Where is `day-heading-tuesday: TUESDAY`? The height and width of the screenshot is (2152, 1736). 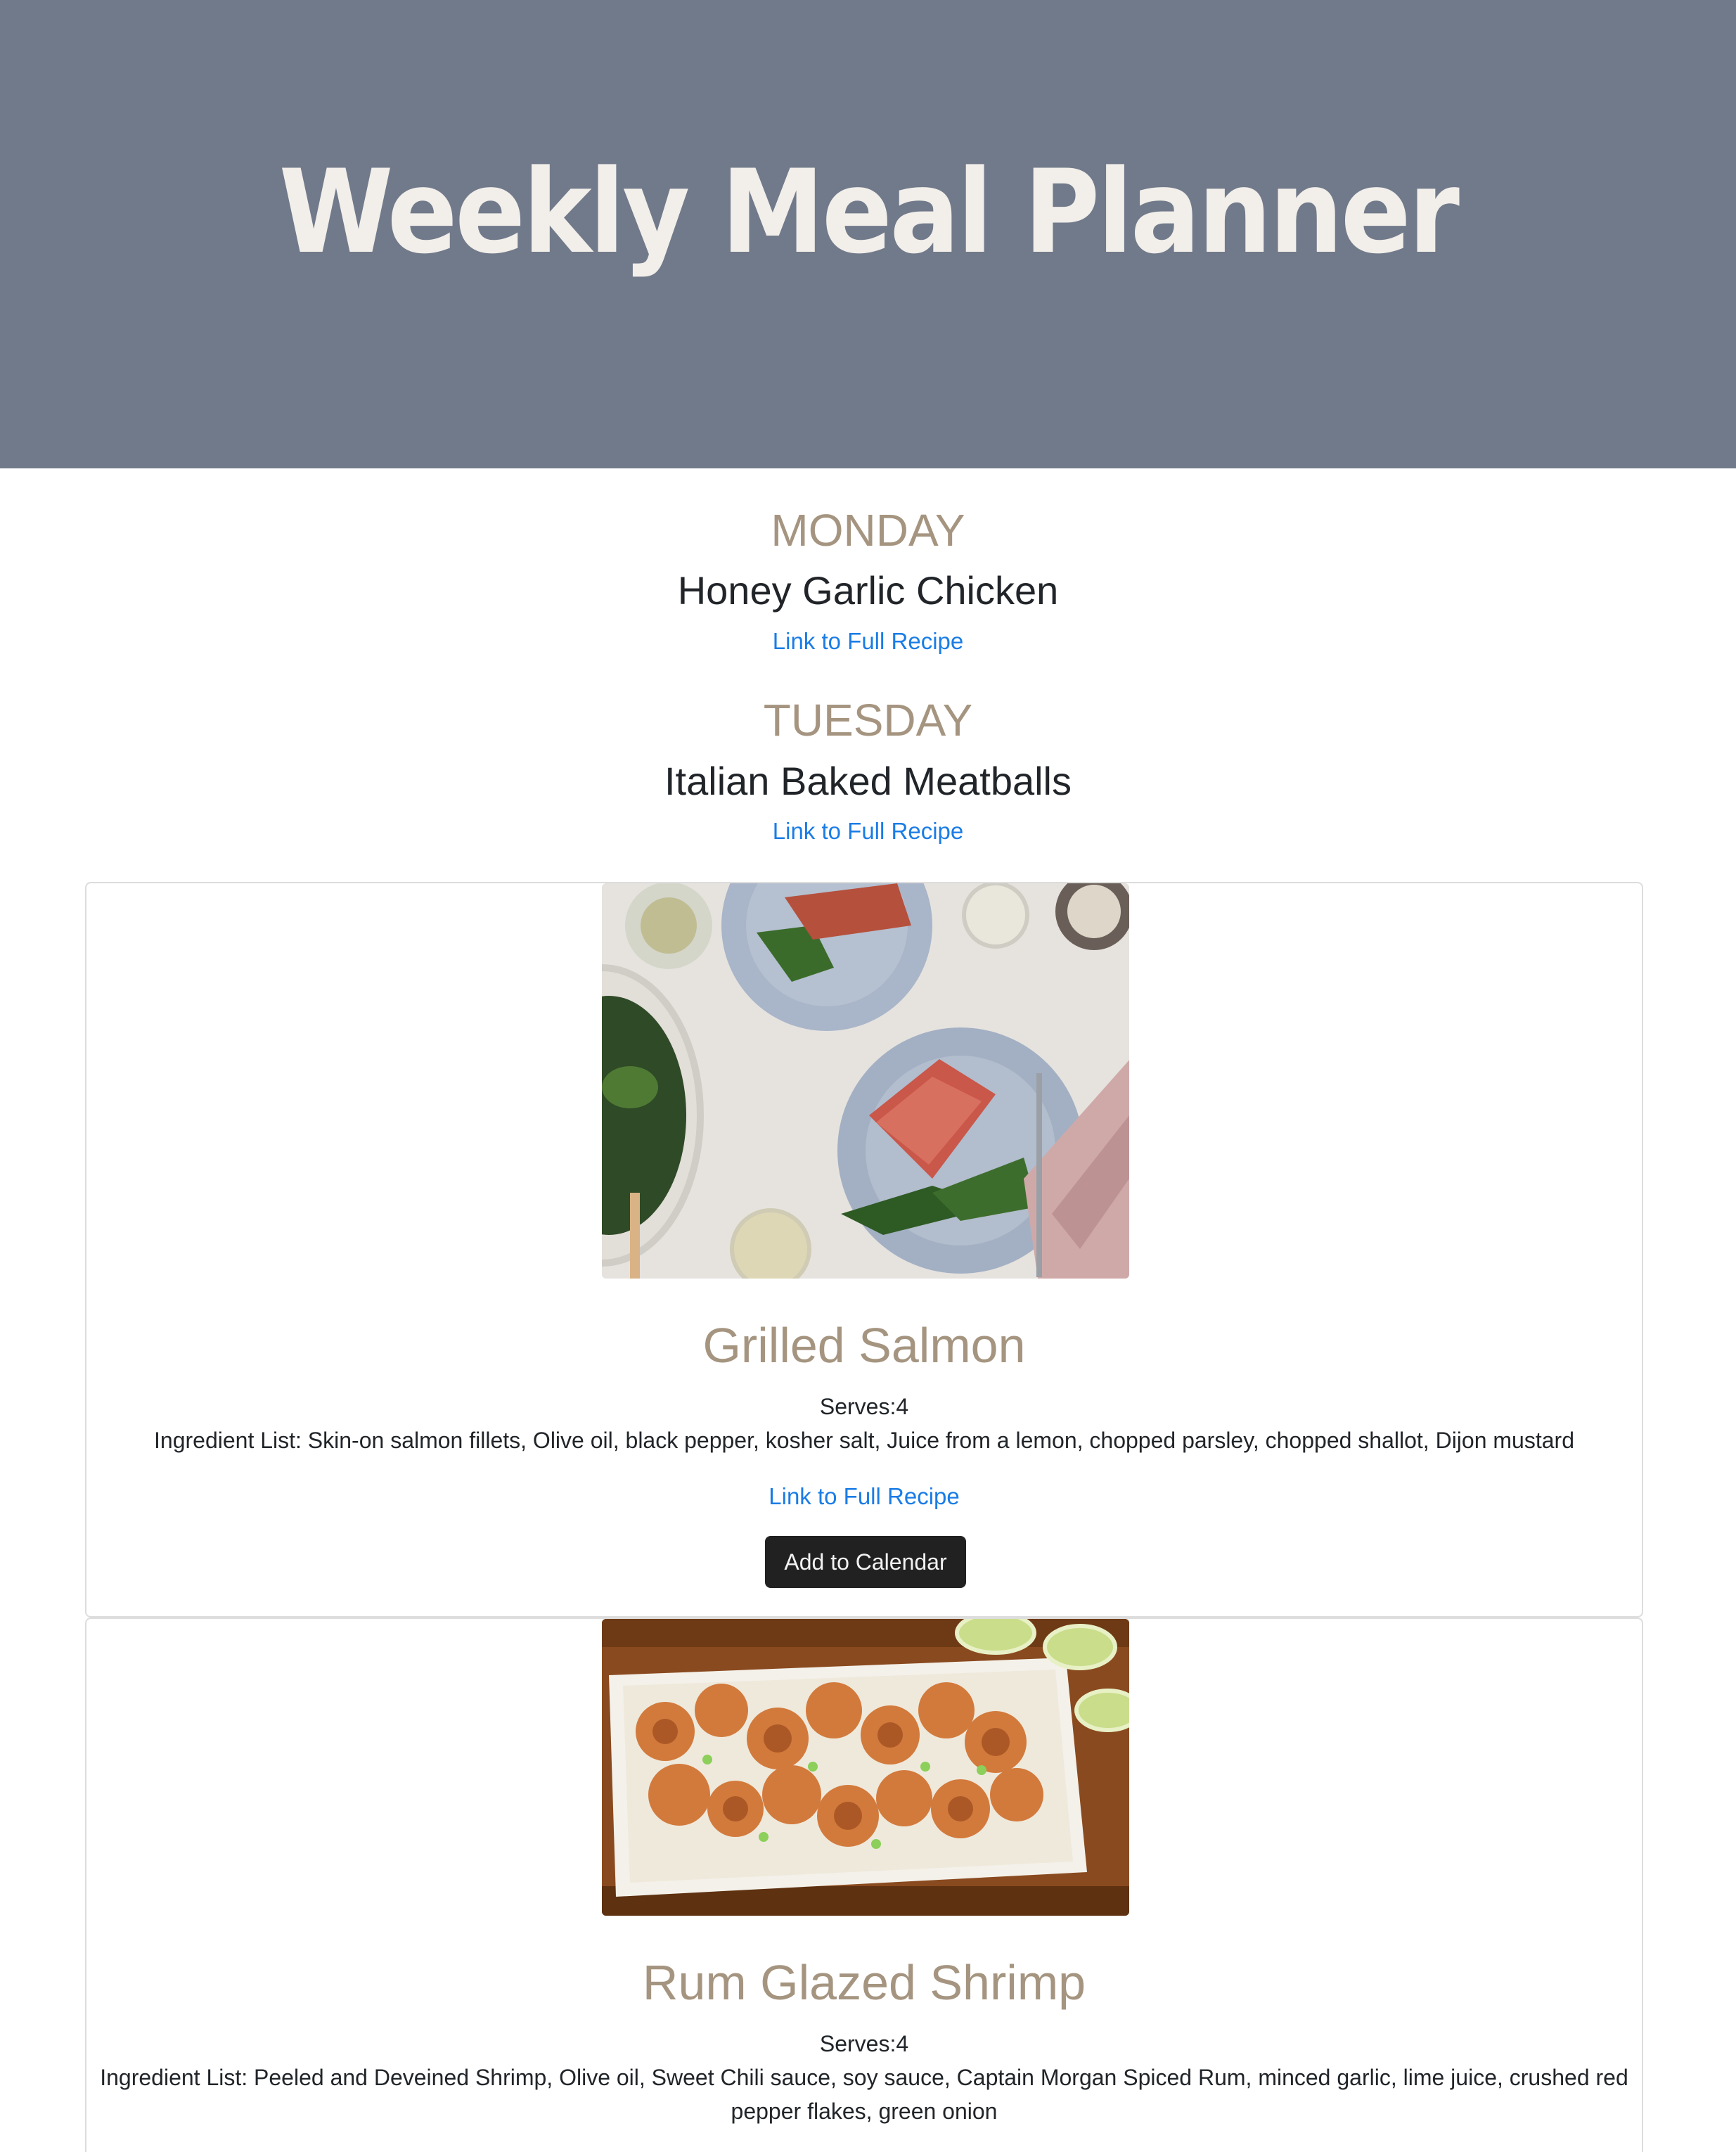
day-heading-tuesday: TUESDAY is located at coordinates (868, 720).